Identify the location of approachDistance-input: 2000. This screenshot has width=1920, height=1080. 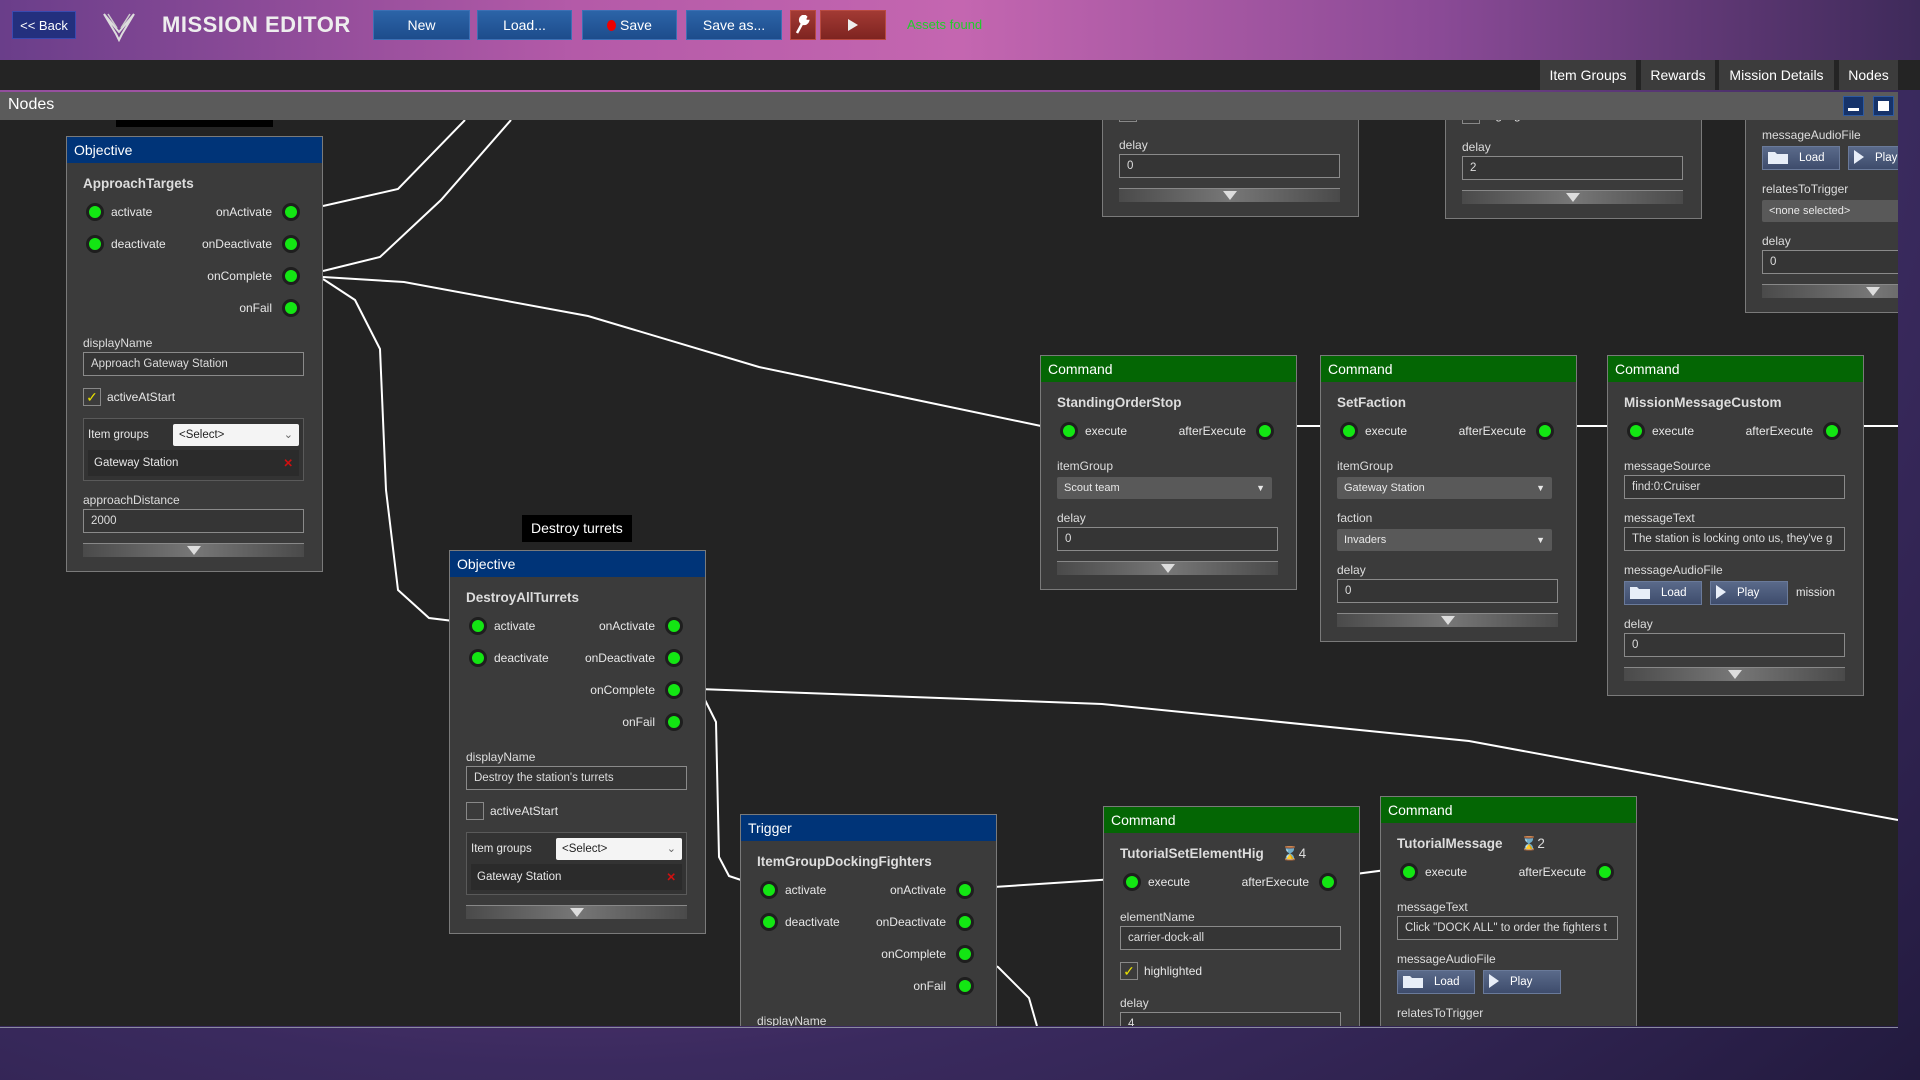
(193, 521).